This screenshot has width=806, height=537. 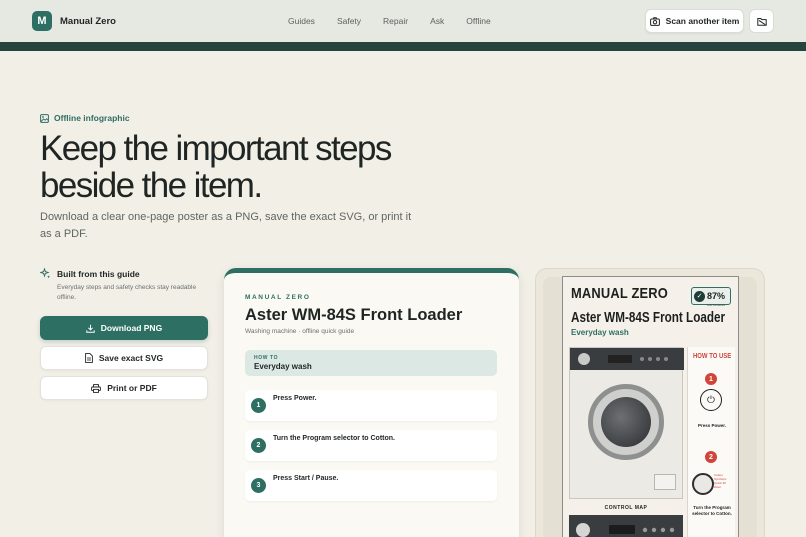 I want to click on poster-step-1-caption: Press Power., so click(x=712, y=425).